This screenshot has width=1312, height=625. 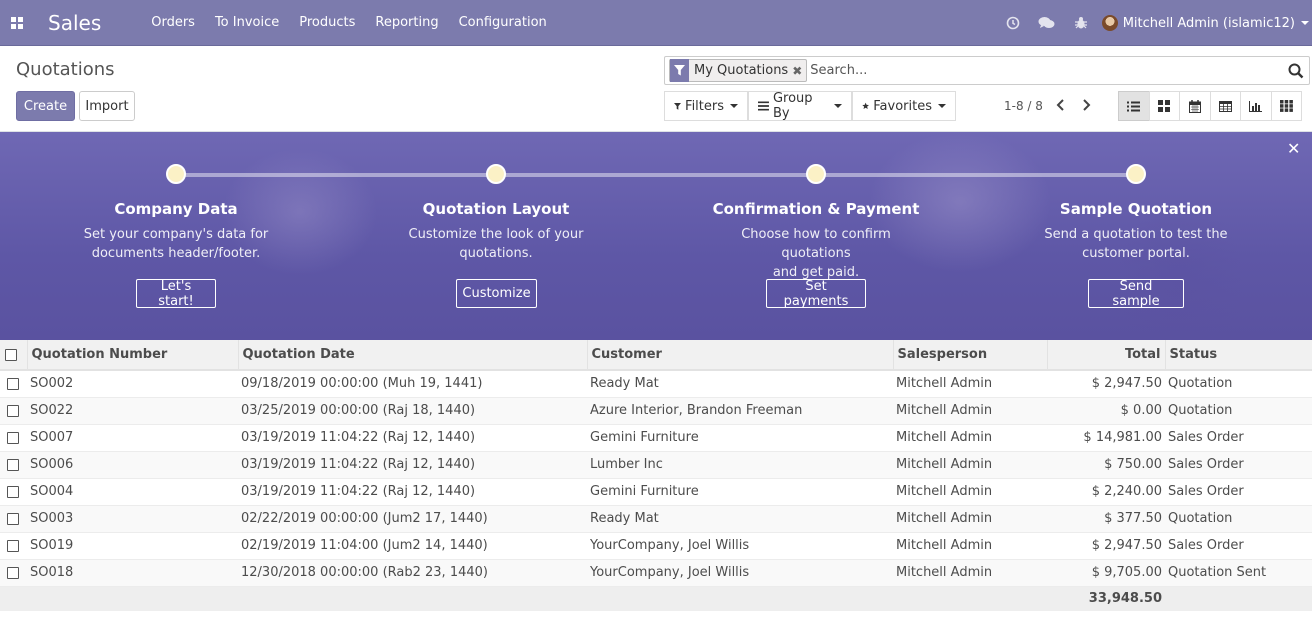 I want to click on app-brand: Sales, so click(x=74, y=23).